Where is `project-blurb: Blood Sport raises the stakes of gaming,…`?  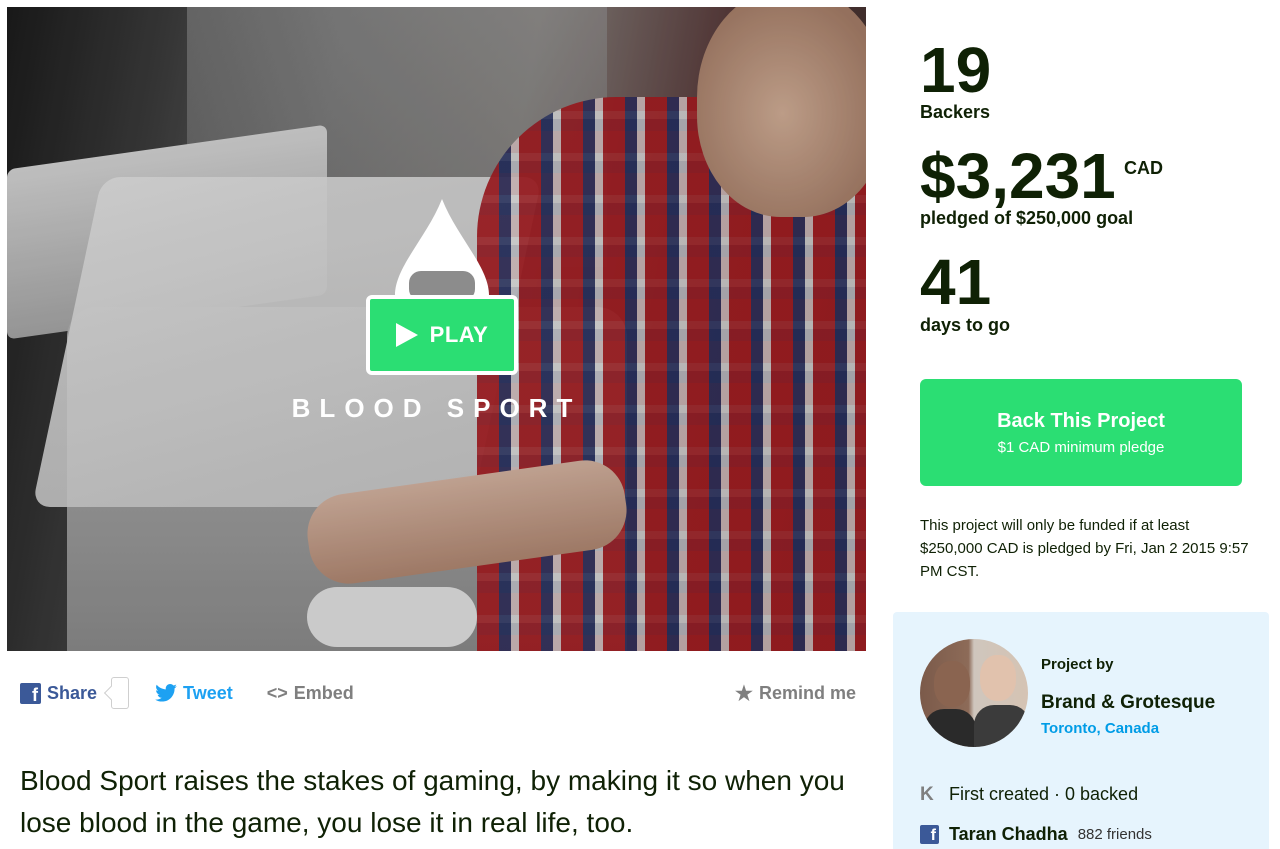 project-blurb: Blood Sport raises the stakes of gaming,… is located at coordinates (432, 801).